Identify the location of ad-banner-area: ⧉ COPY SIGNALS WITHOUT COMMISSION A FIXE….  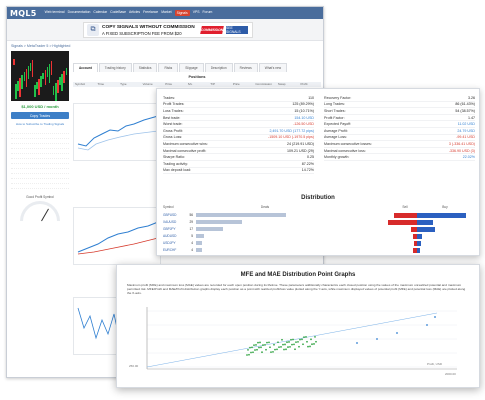
(165, 30).